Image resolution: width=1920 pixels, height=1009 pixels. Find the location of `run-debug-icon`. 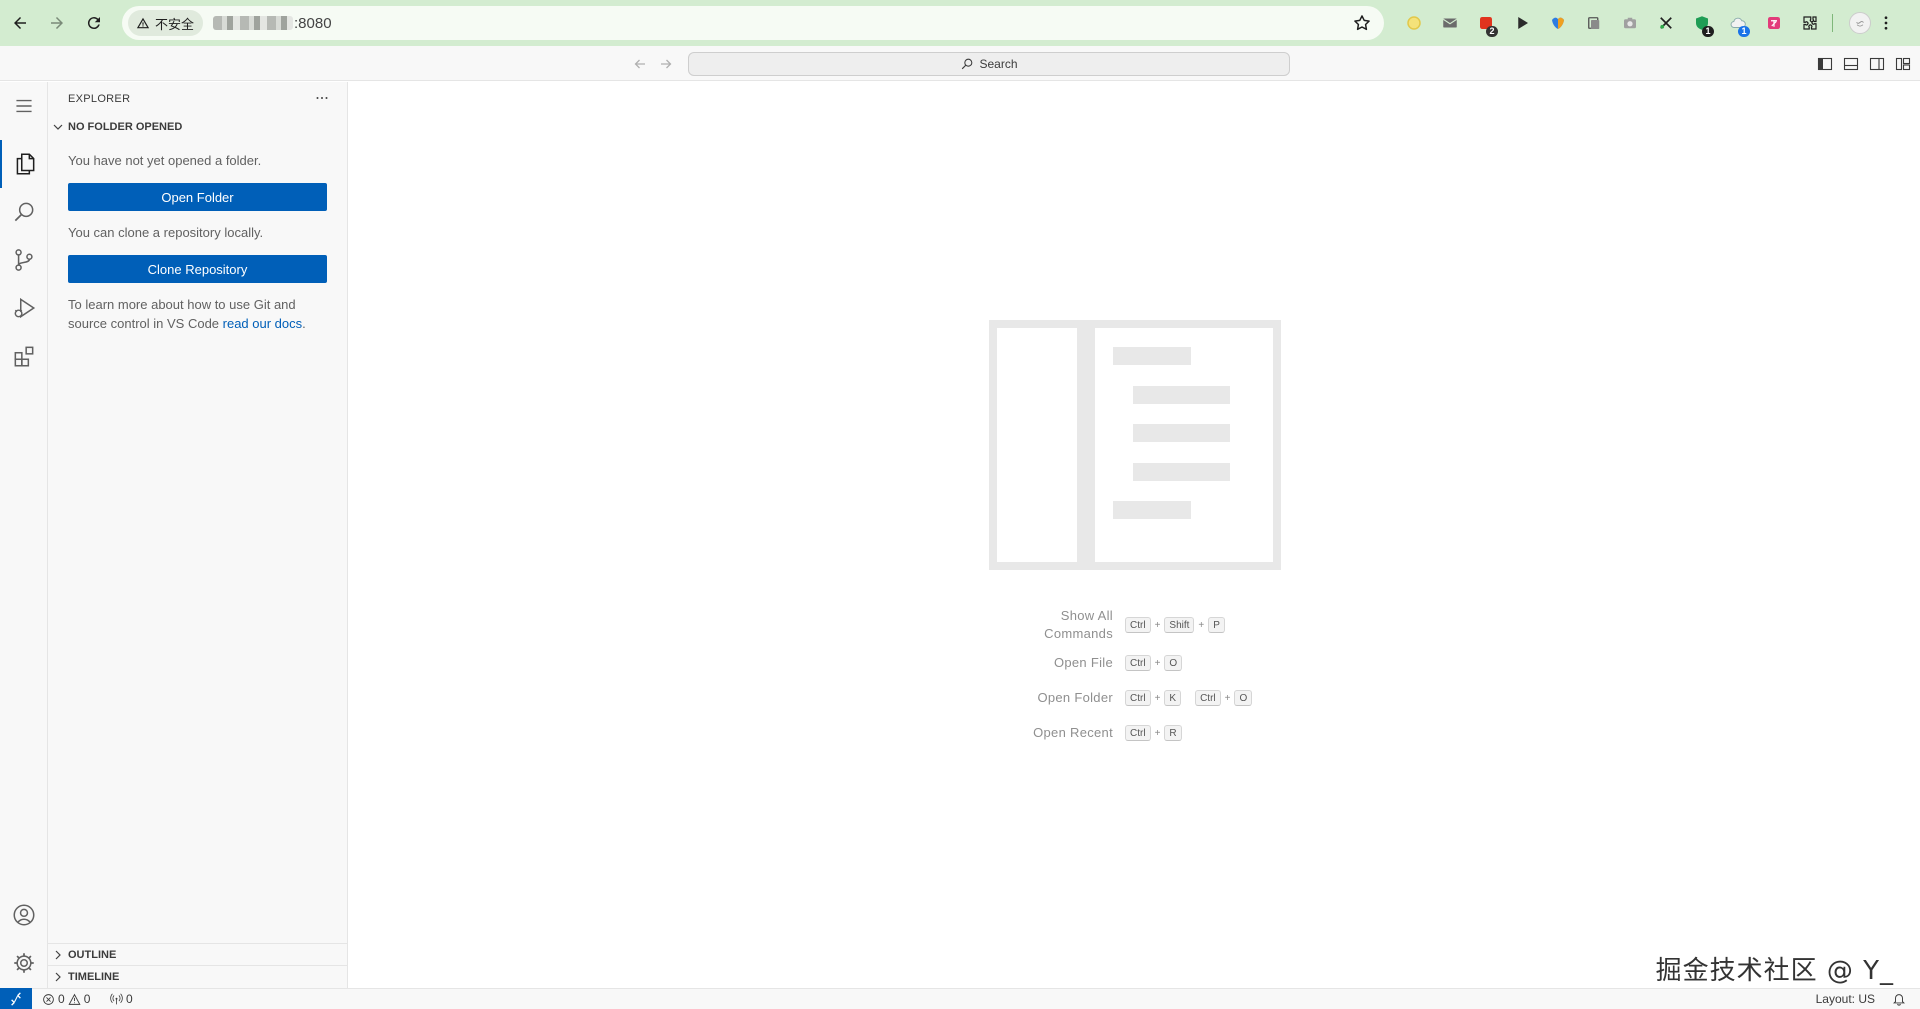

run-debug-icon is located at coordinates (25, 308).